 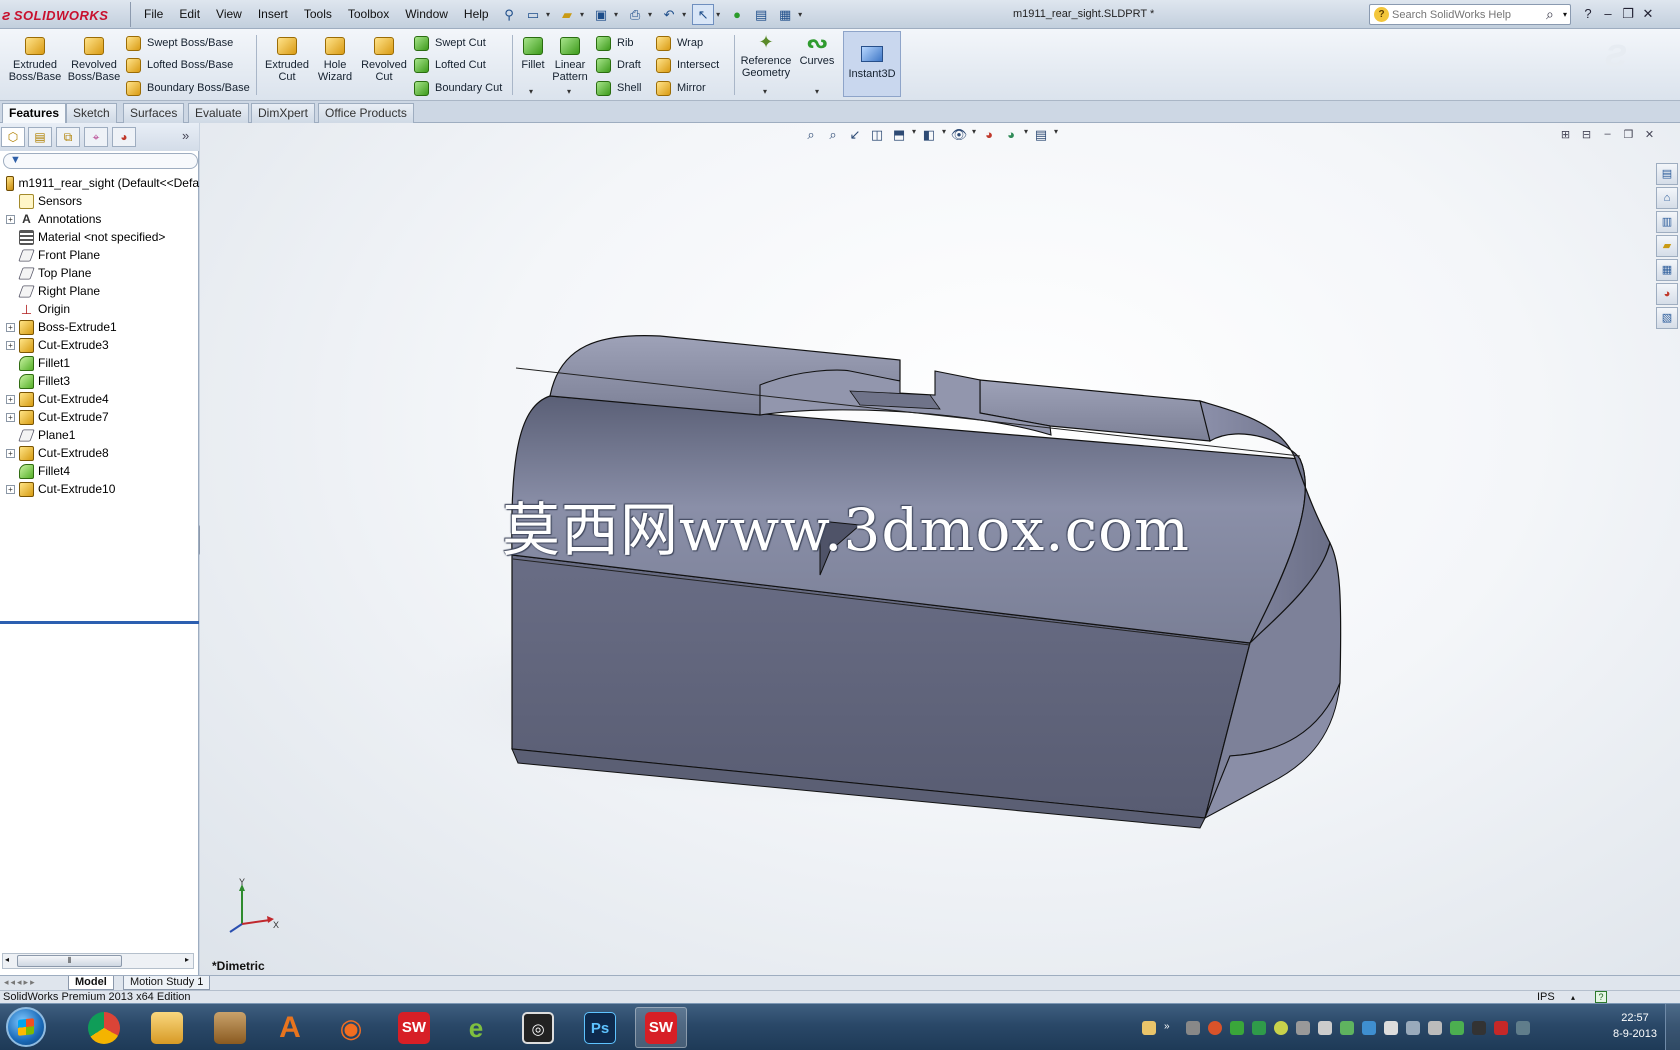 What do you see at coordinates (1281, 1028) in the screenshot?
I see `tray-status-icon` at bounding box center [1281, 1028].